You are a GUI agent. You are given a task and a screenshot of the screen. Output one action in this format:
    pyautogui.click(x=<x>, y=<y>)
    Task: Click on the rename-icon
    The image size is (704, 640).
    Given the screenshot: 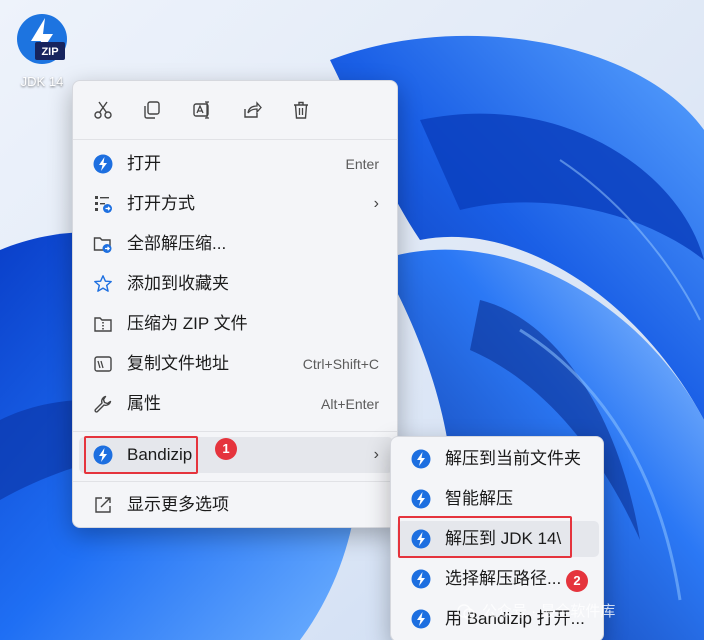 What is the action you would take?
    pyautogui.click(x=201, y=110)
    